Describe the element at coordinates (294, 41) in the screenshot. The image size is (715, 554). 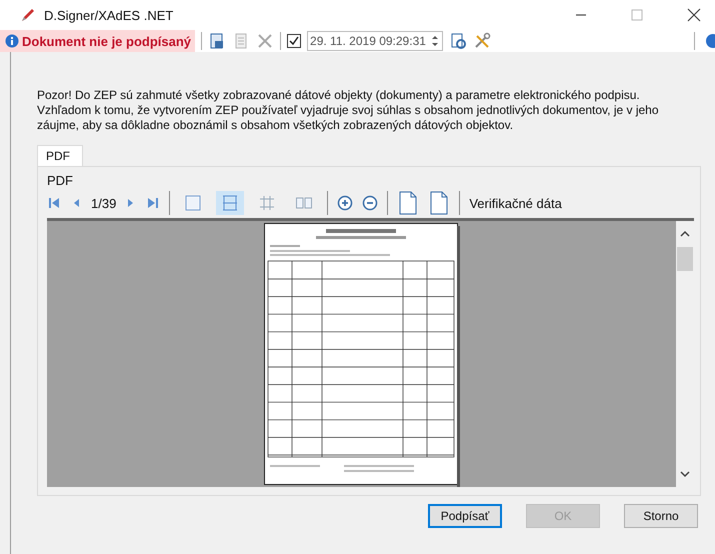
I see `timestamp-checkbox` at that location.